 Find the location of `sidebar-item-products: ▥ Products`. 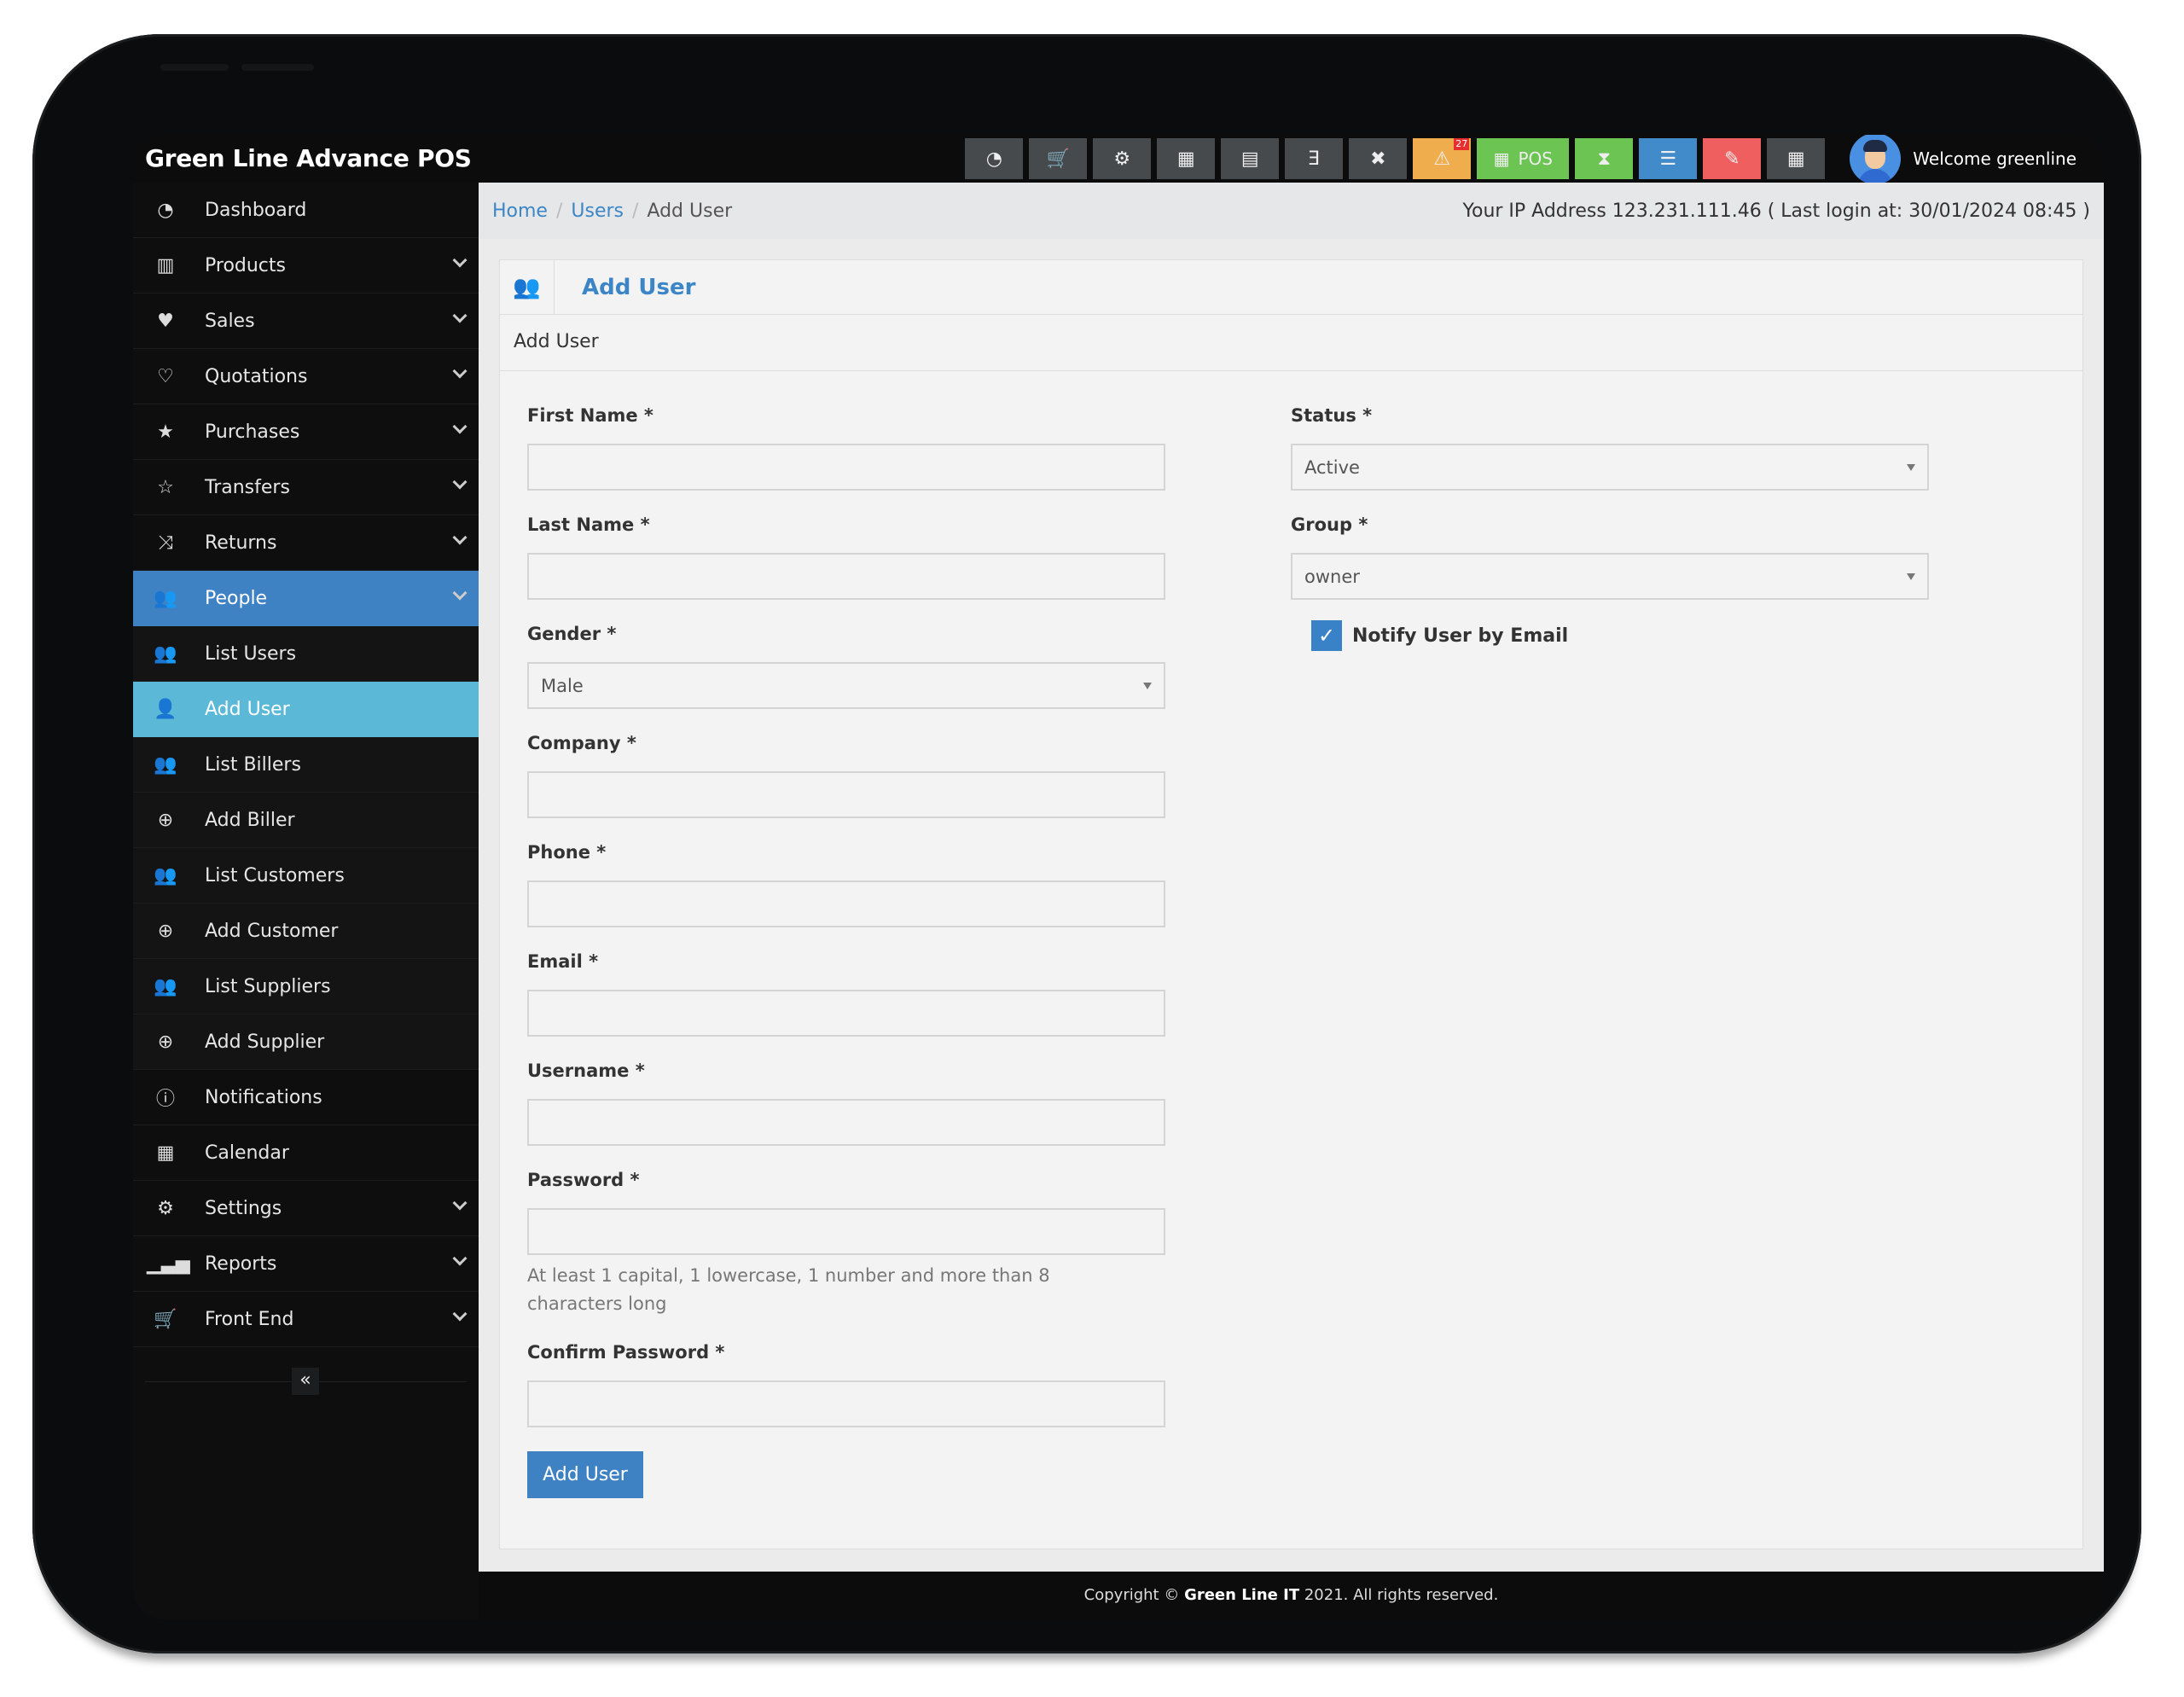

sidebar-item-products: ▥ Products is located at coordinates (306, 265).